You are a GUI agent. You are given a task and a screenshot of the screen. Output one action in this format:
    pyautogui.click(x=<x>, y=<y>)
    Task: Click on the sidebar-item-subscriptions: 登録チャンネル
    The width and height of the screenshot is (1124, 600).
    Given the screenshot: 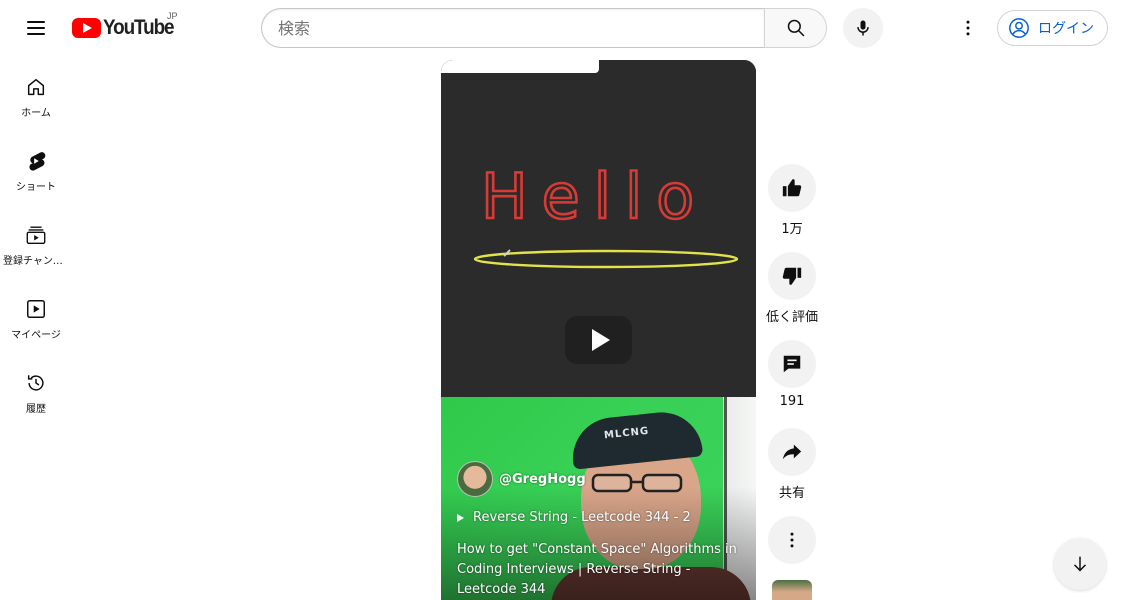 What is the action you would take?
    pyautogui.click(x=36, y=241)
    